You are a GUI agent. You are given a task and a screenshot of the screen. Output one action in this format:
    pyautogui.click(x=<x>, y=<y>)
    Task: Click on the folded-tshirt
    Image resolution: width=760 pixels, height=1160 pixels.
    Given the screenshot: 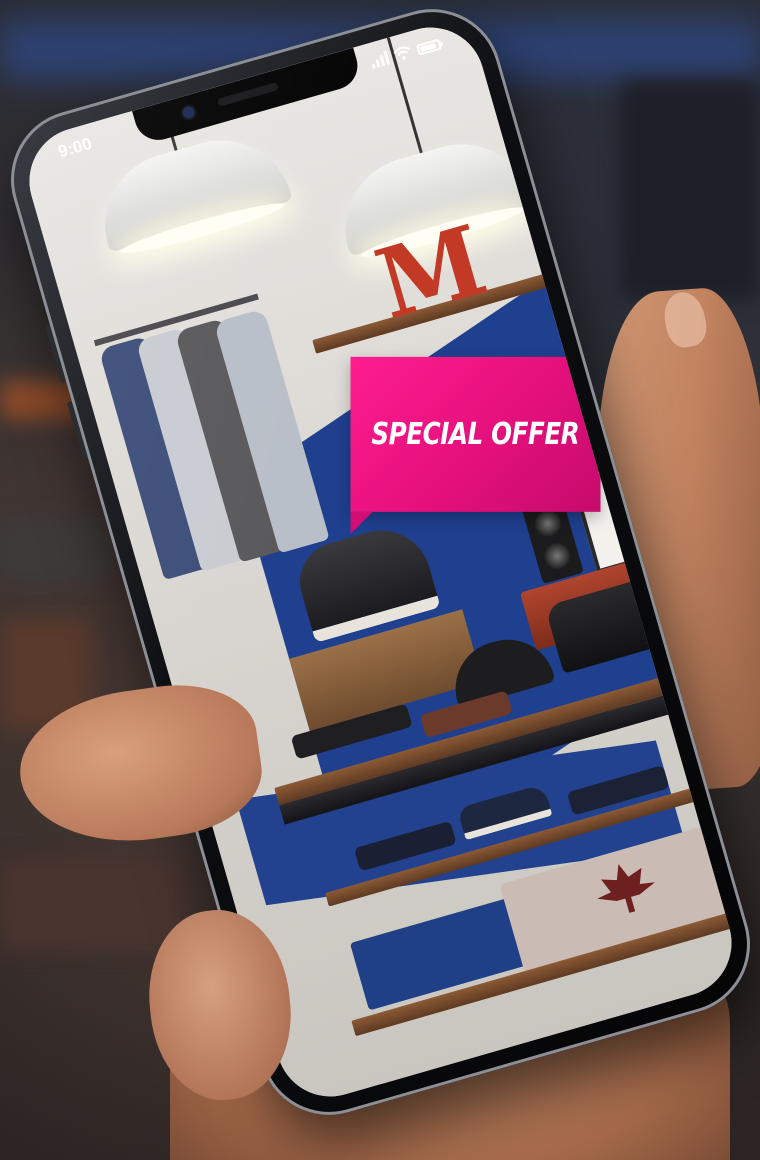 What is the action you would take?
    pyautogui.click(x=441, y=953)
    